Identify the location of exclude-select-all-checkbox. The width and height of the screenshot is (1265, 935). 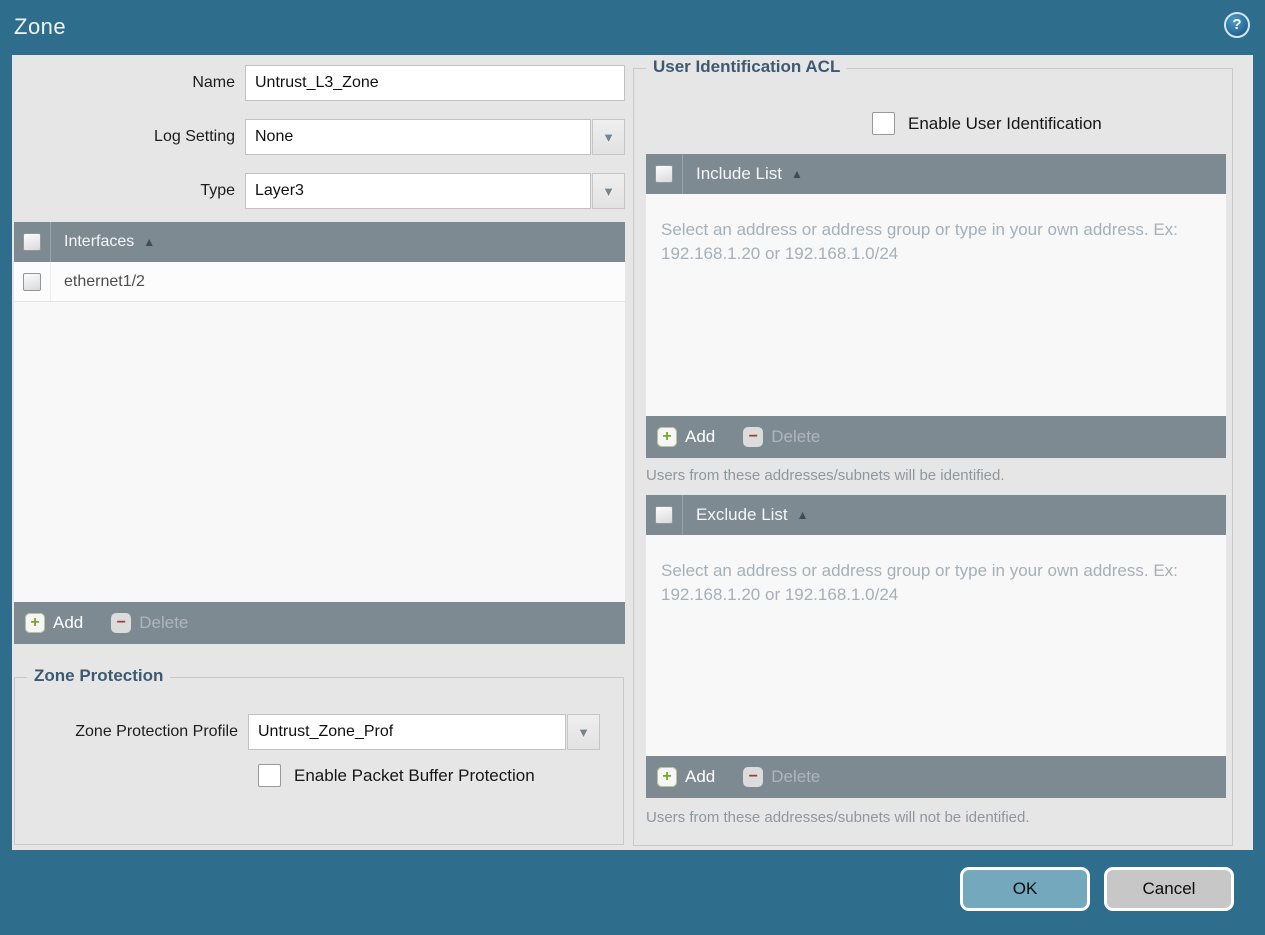
(664, 515).